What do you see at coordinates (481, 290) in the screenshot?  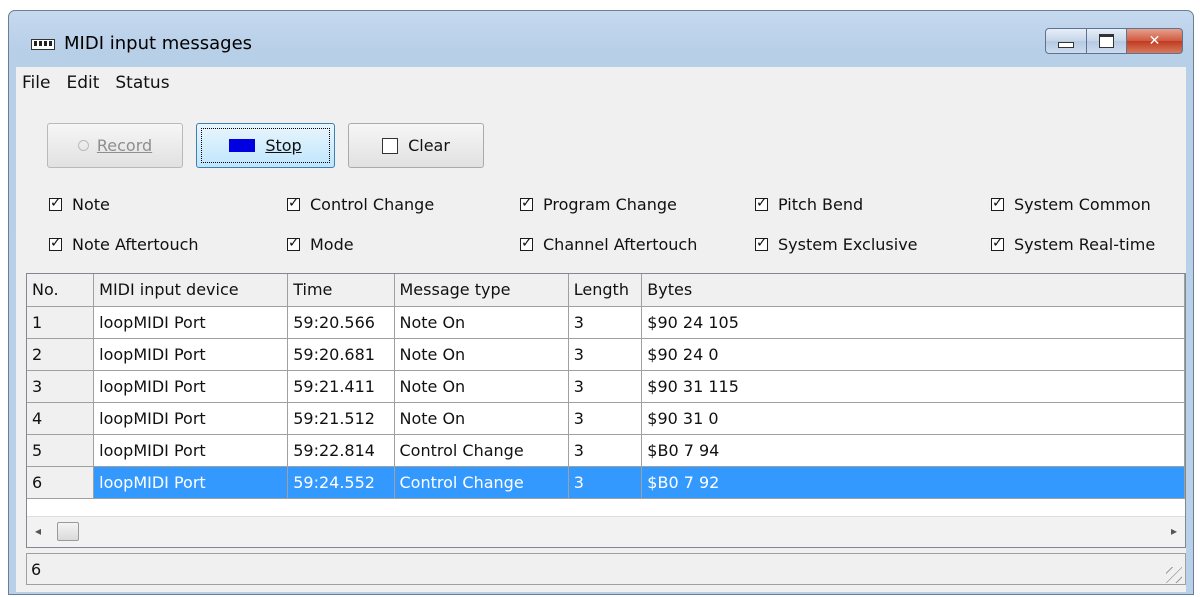 I see `column-header-message-type: Message type` at bounding box center [481, 290].